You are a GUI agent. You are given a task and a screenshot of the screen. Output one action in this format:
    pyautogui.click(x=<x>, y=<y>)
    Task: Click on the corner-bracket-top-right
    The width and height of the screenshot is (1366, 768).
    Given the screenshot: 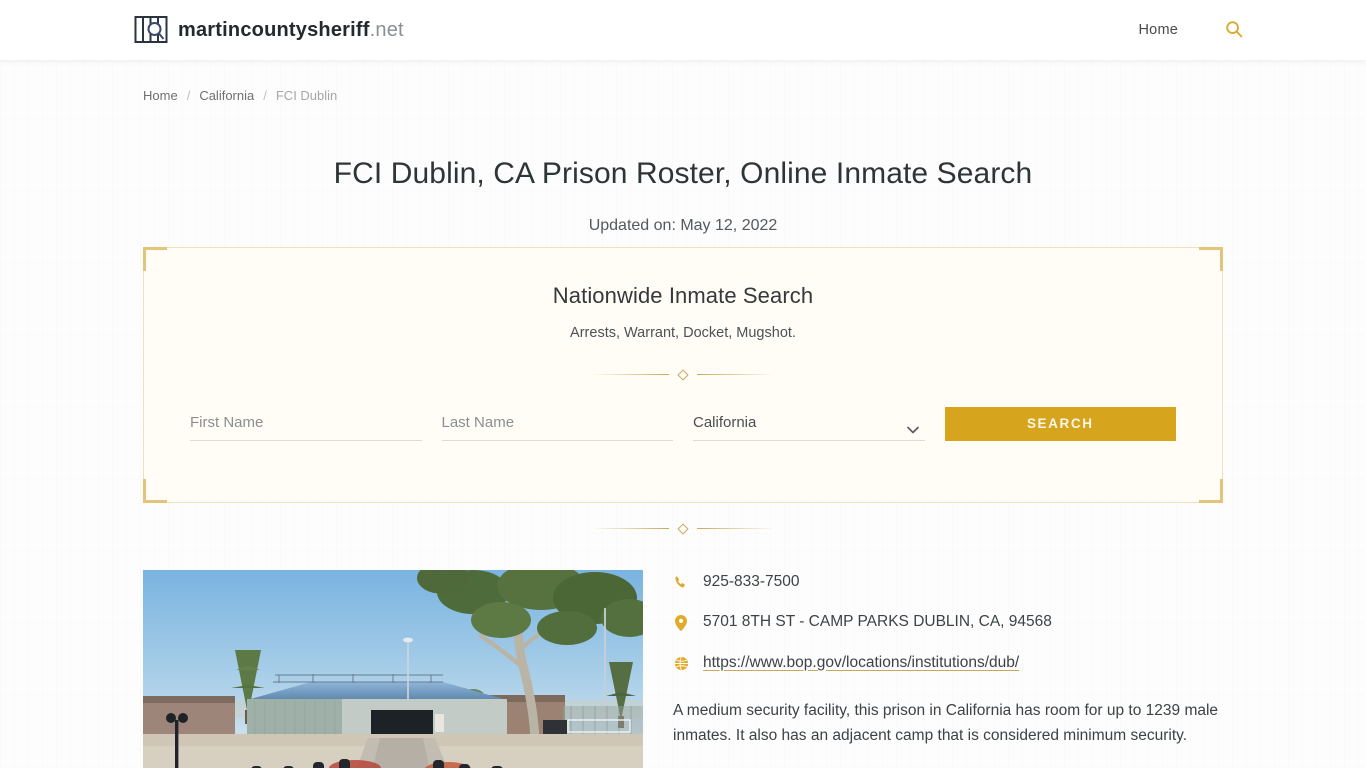 What is the action you would take?
    pyautogui.click(x=1211, y=258)
    